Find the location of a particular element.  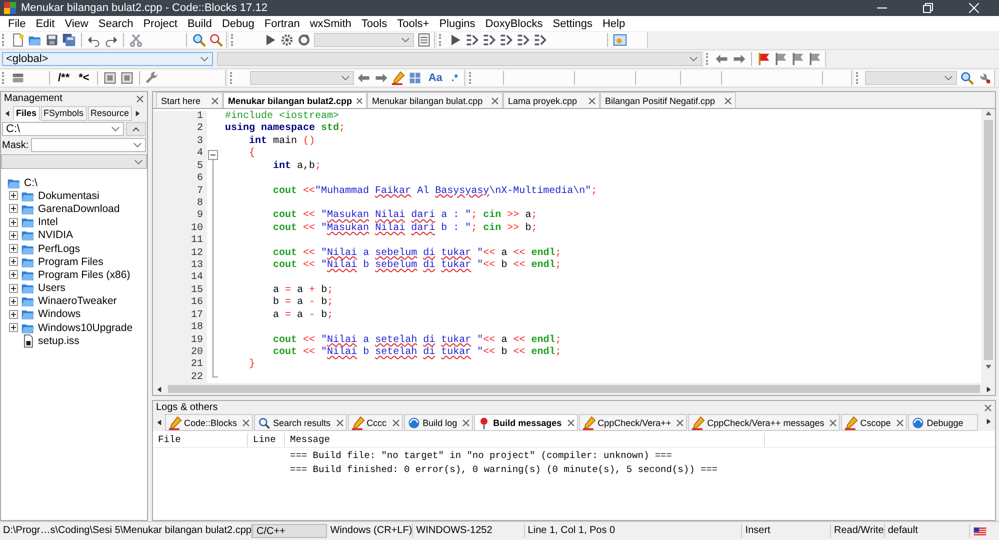

code-line: int main () is located at coordinates (282, 142).